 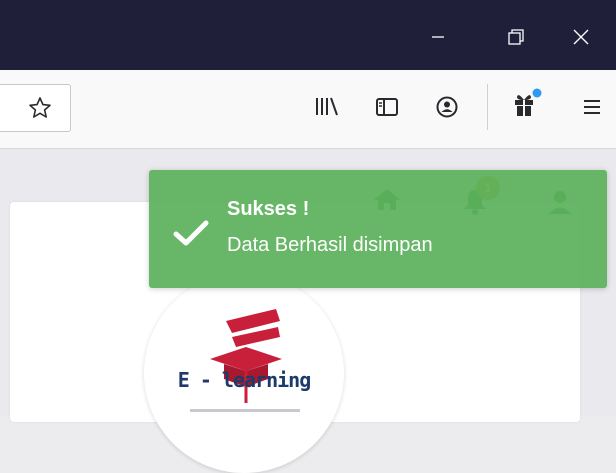 I want to click on logo-tagline, so click(x=245, y=410).